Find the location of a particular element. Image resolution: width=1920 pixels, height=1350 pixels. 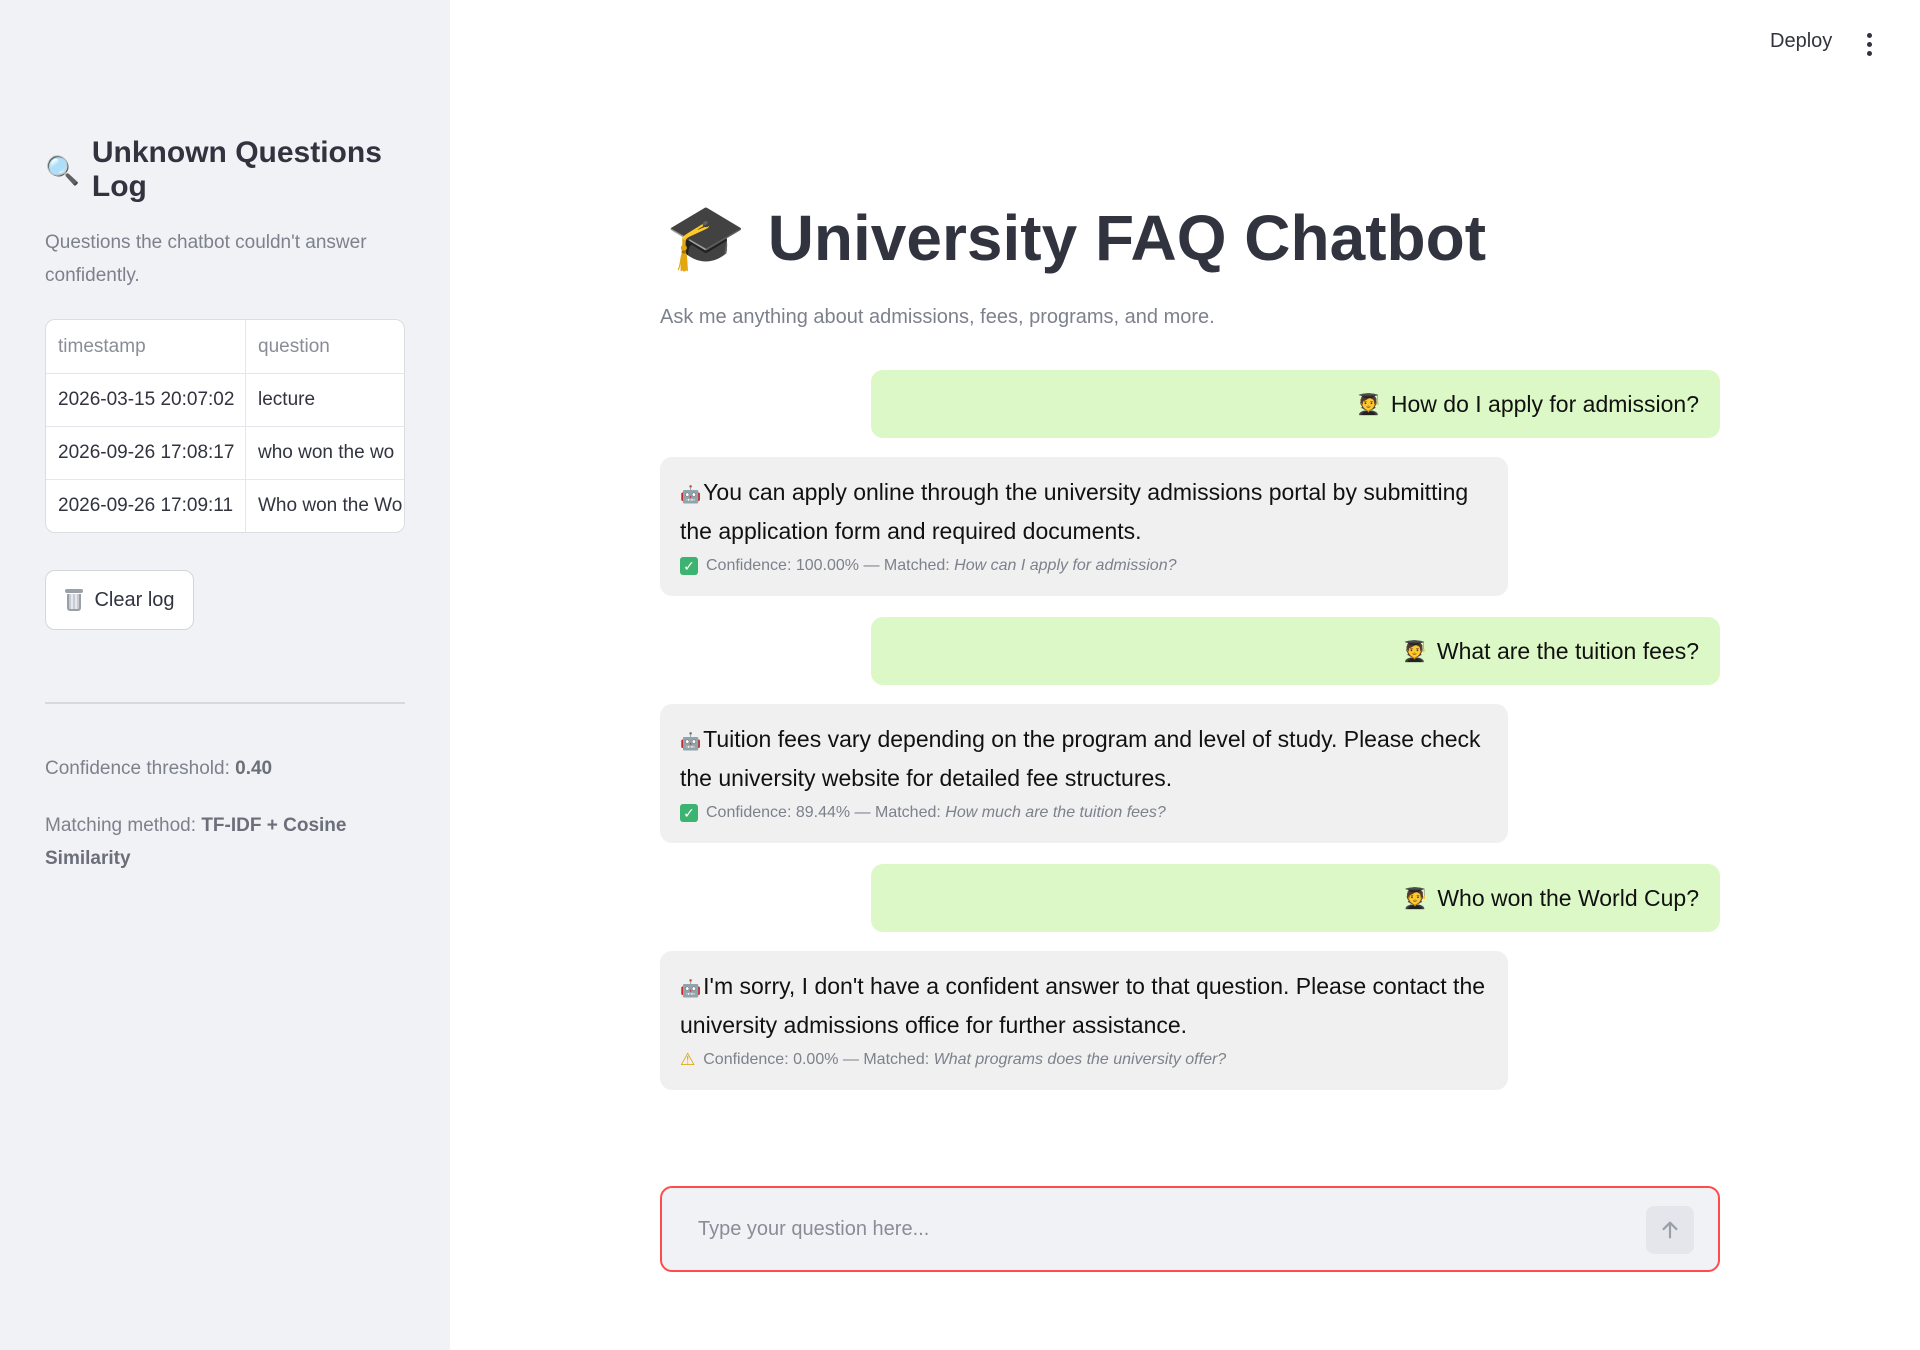

user-message: 🧑‍🎓 How do I apply for admission? is located at coordinates (1295, 404).